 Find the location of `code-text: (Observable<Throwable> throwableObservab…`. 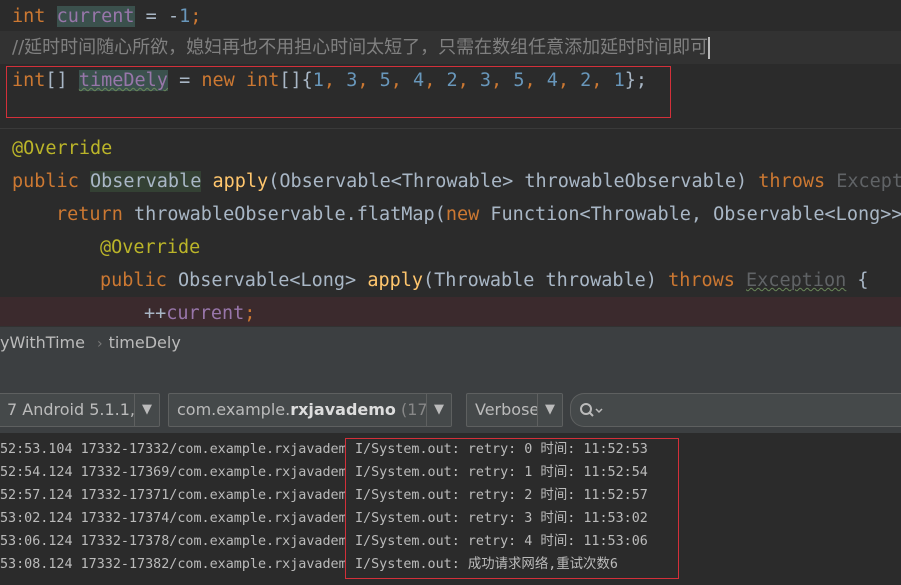

code-text: (Observable<Throwable> throwableObservab… is located at coordinates (513, 181).